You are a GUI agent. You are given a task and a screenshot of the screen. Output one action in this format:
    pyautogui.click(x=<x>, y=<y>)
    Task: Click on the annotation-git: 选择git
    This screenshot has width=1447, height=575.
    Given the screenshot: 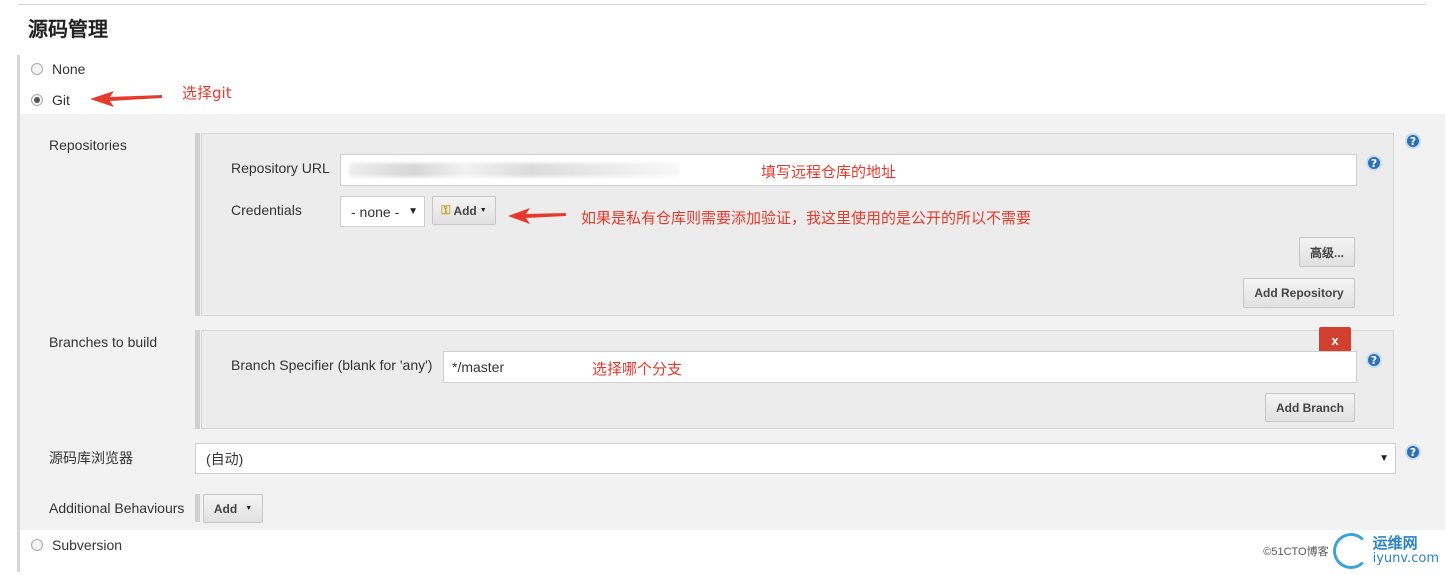 What is the action you would take?
    pyautogui.click(x=207, y=93)
    